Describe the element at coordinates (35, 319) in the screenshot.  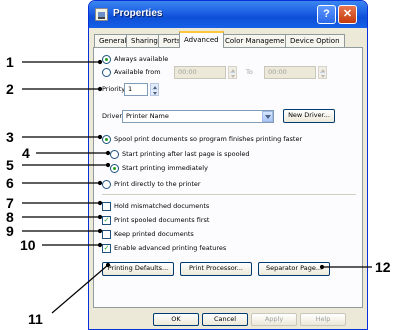
I see `callout-11: 11` at that location.